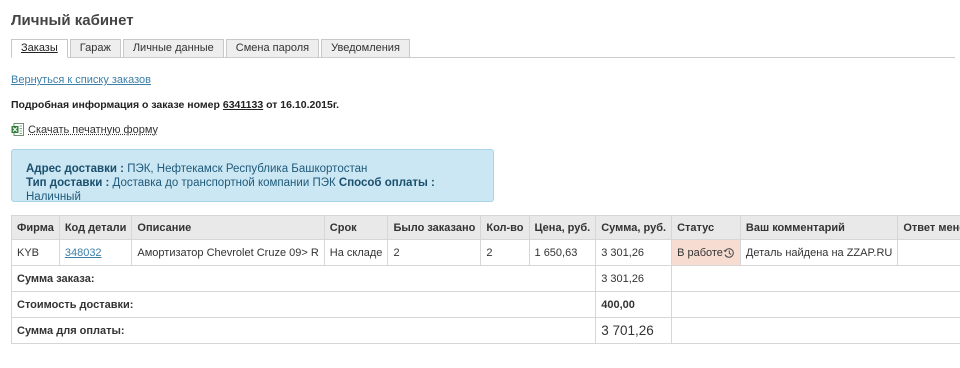 The image size is (960, 368). What do you see at coordinates (819, 227) in the screenshot?
I see `col-comment: Ваш комментарий` at bounding box center [819, 227].